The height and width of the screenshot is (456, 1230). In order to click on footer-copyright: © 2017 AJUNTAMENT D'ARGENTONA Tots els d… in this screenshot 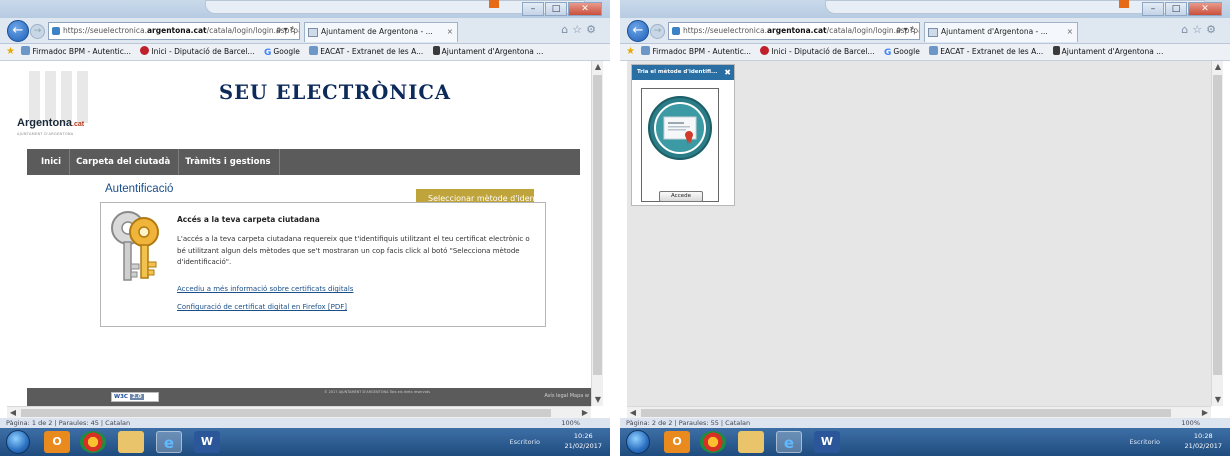, I will do `click(377, 392)`.